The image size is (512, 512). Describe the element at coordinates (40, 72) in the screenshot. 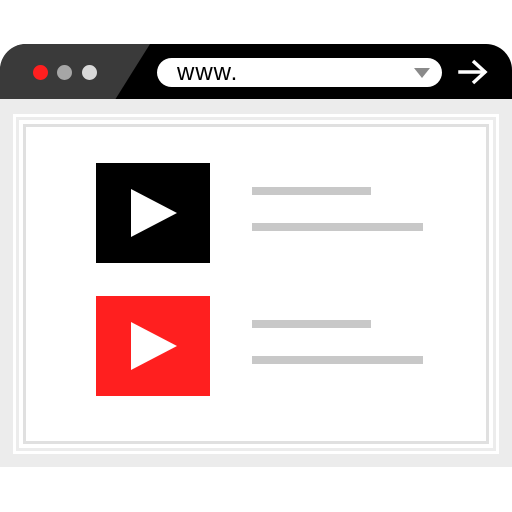

I see `close-window-button` at that location.